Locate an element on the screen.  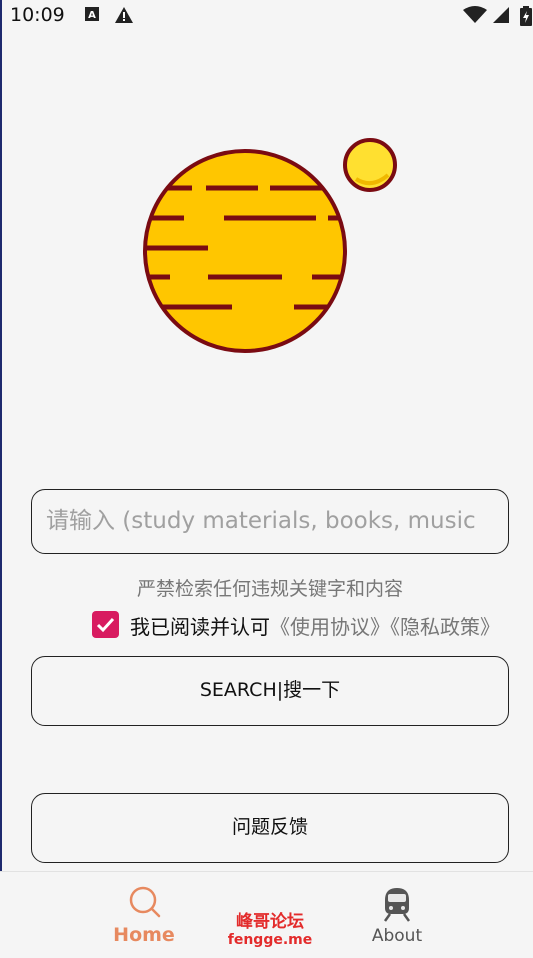
watermark-cn: 峰哥论坛 is located at coordinates (270, 922).